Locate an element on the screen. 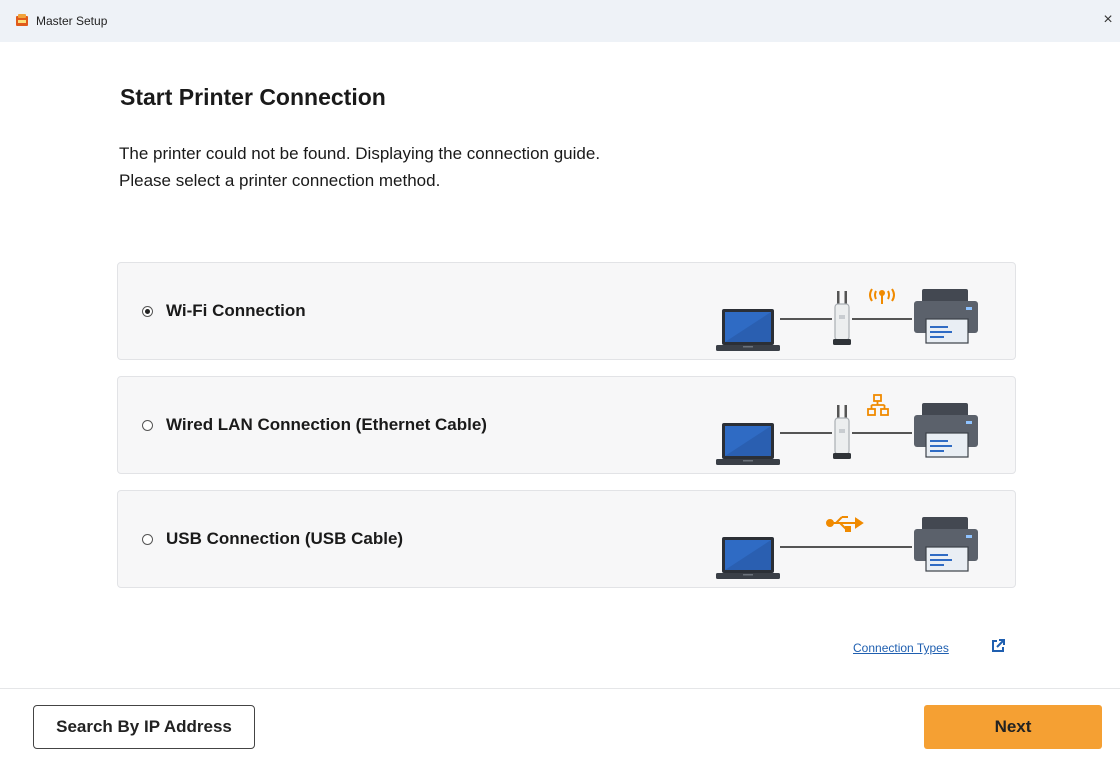 This screenshot has height=757, width=1120. wifi-connection-illustration-icon is located at coordinates (847, 319).